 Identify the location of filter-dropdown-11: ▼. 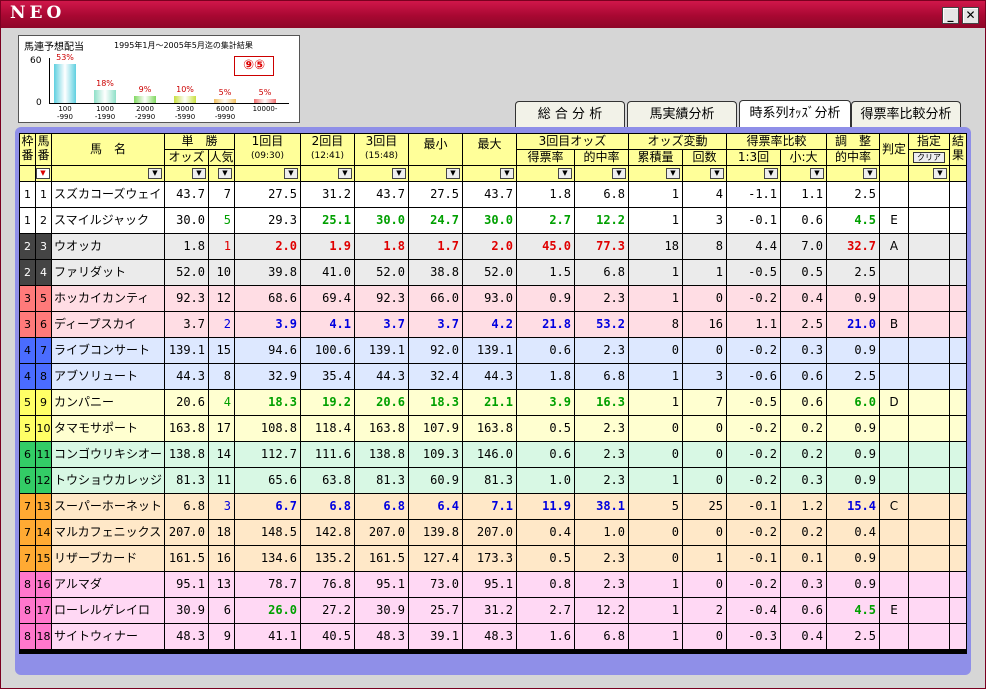
(619, 173).